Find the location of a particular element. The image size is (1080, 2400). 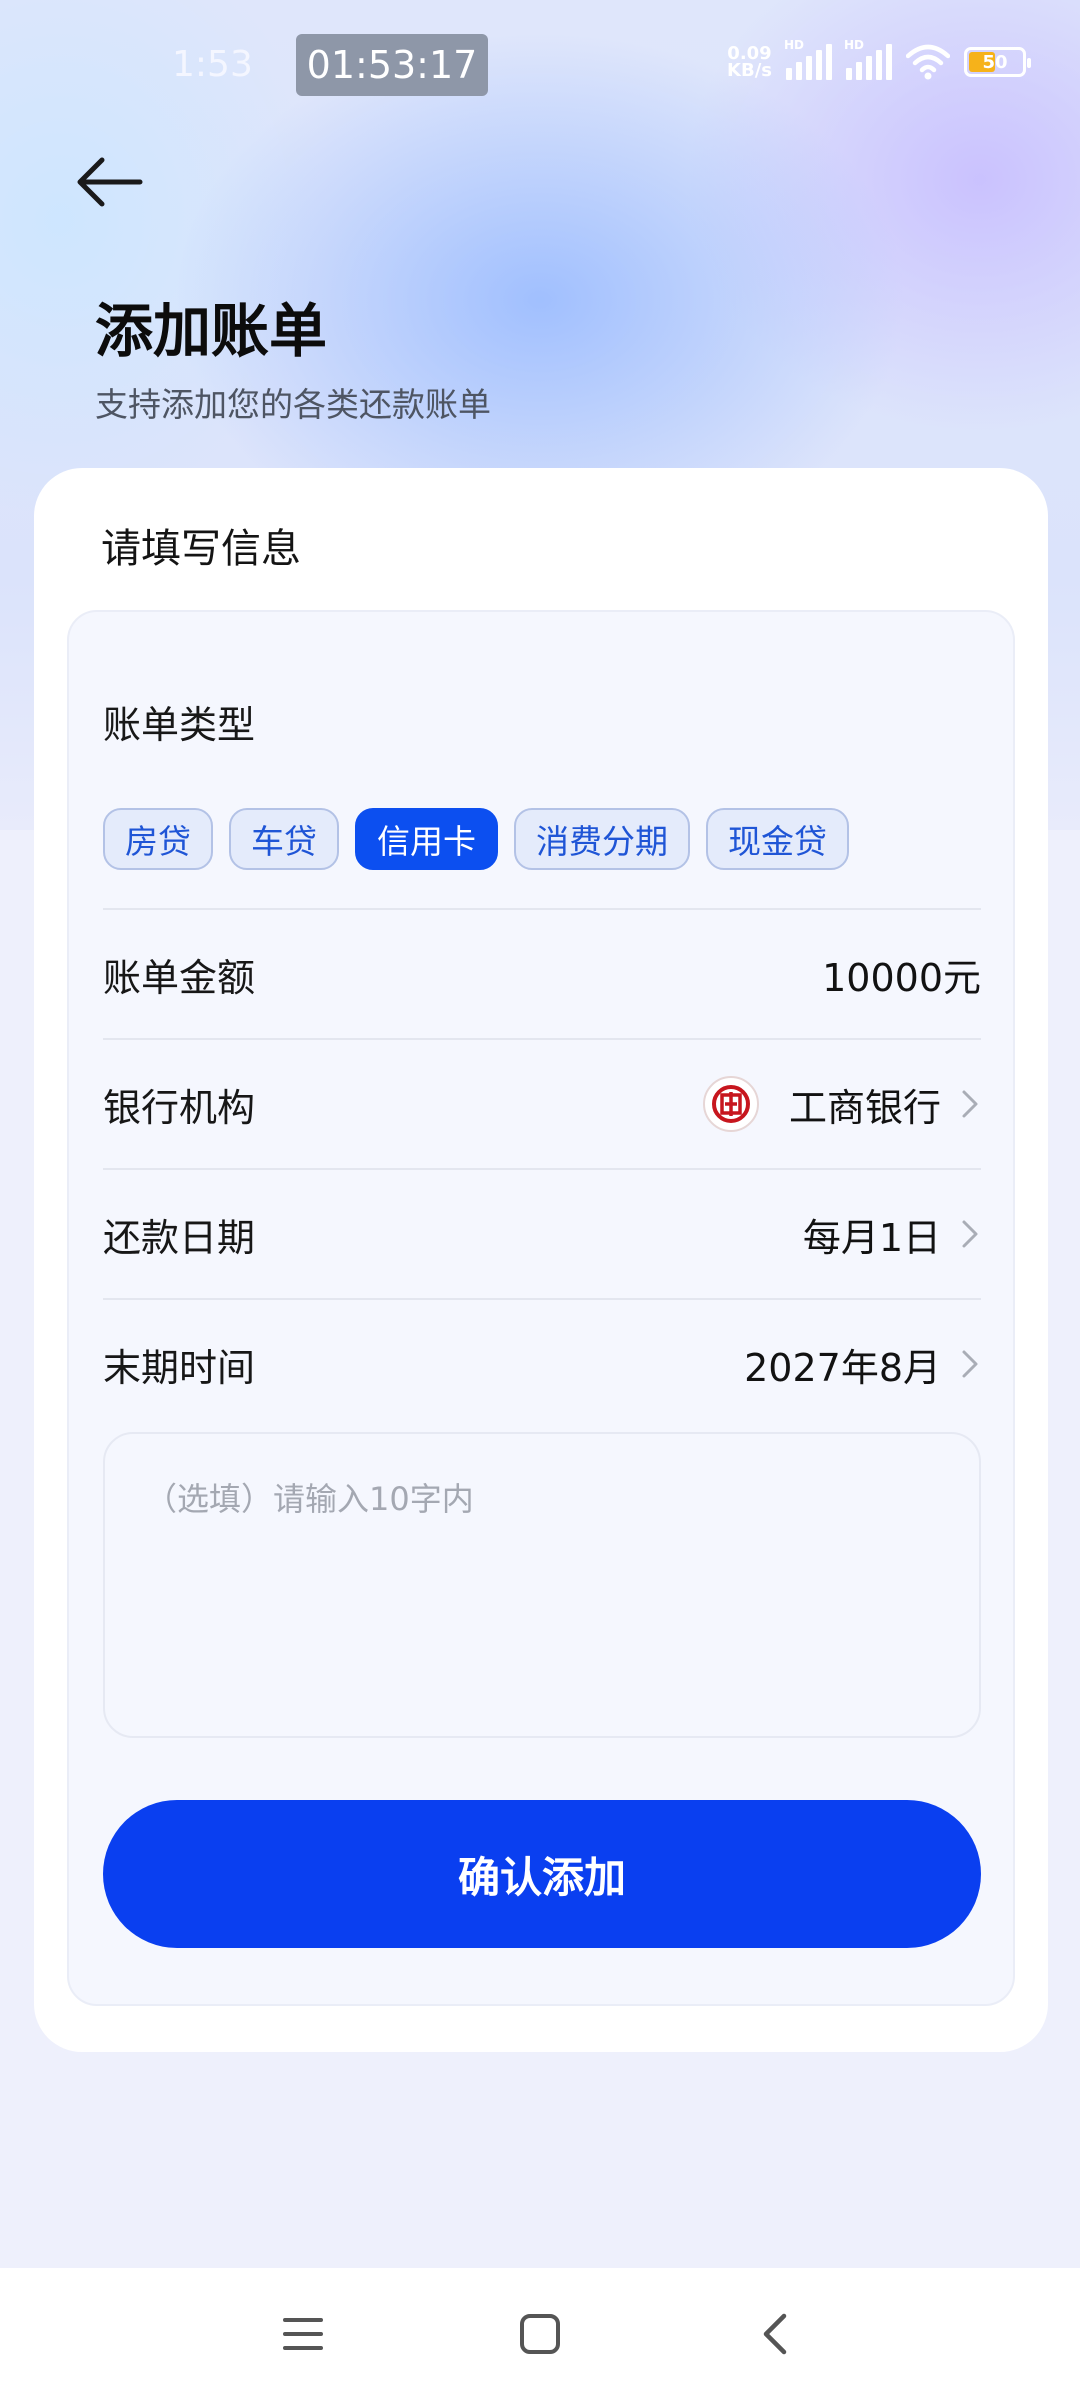

note-field-box is located at coordinates (542, 1585).